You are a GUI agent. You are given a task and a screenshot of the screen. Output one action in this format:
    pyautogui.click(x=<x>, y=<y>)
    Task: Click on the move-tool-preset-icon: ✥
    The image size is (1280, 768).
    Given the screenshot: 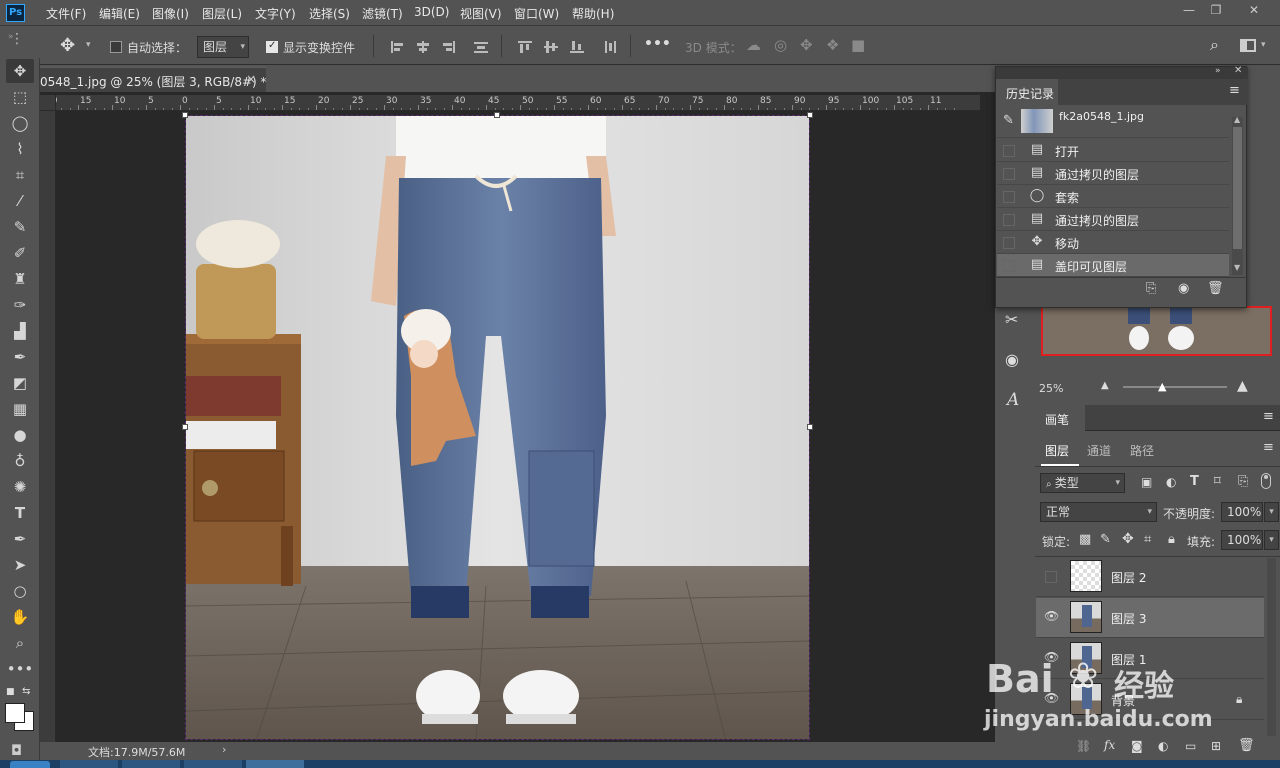 What is the action you would take?
    pyautogui.click(x=67, y=45)
    